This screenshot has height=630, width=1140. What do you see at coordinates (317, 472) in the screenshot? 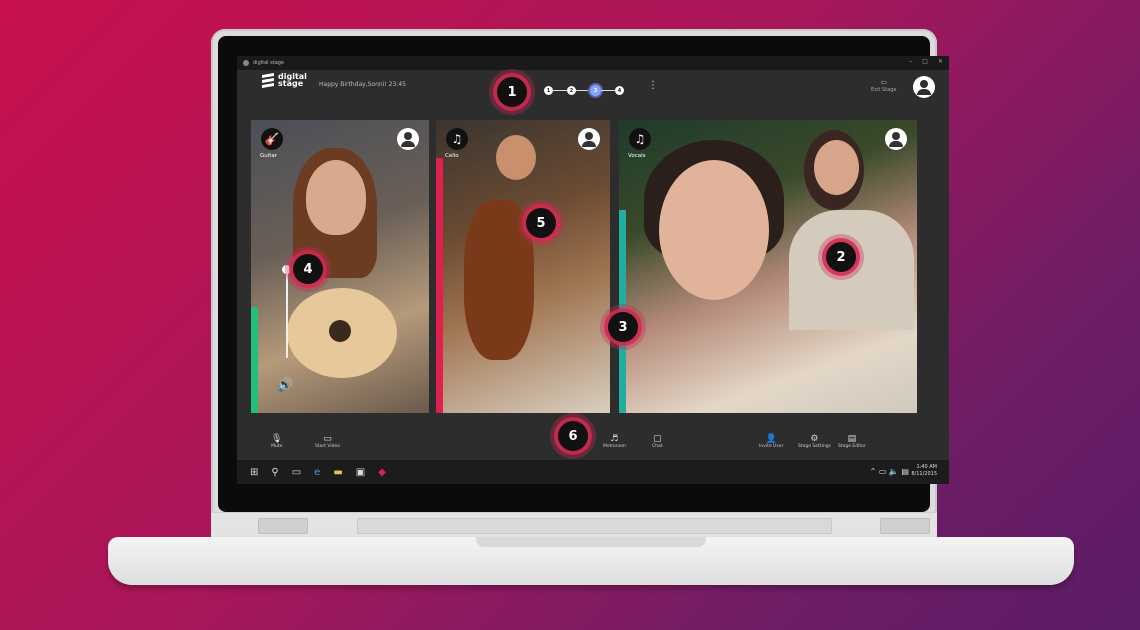
I see `edge-browser-icon: e` at bounding box center [317, 472].